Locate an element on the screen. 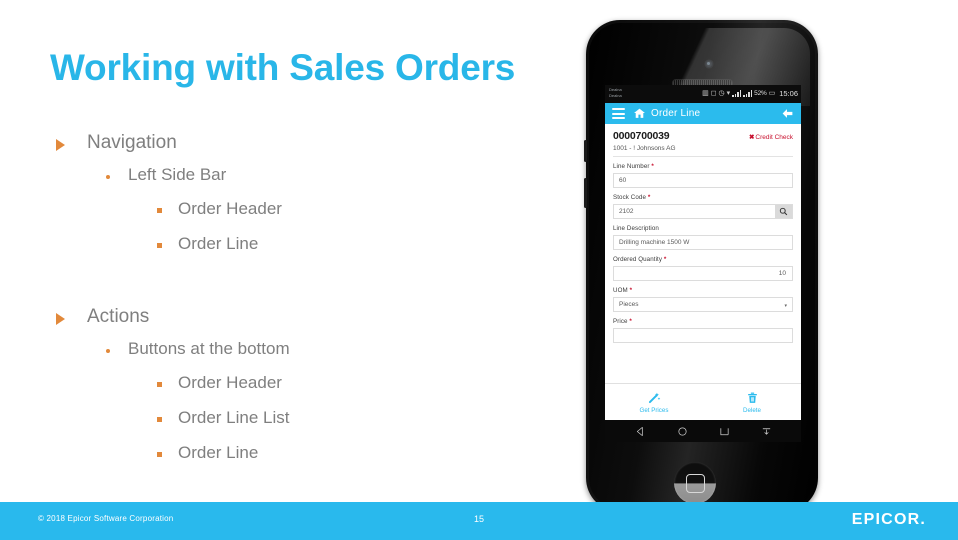  home-button is located at coordinates (695, 483).